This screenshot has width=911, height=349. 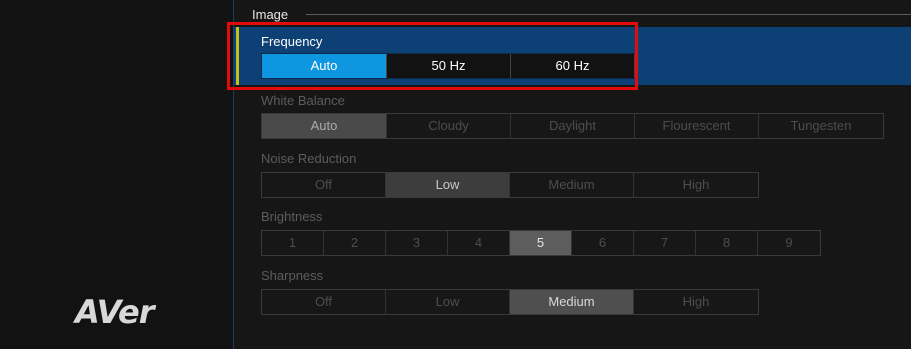 What do you see at coordinates (324, 302) in the screenshot?
I see `sharpness-option-off: Off` at bounding box center [324, 302].